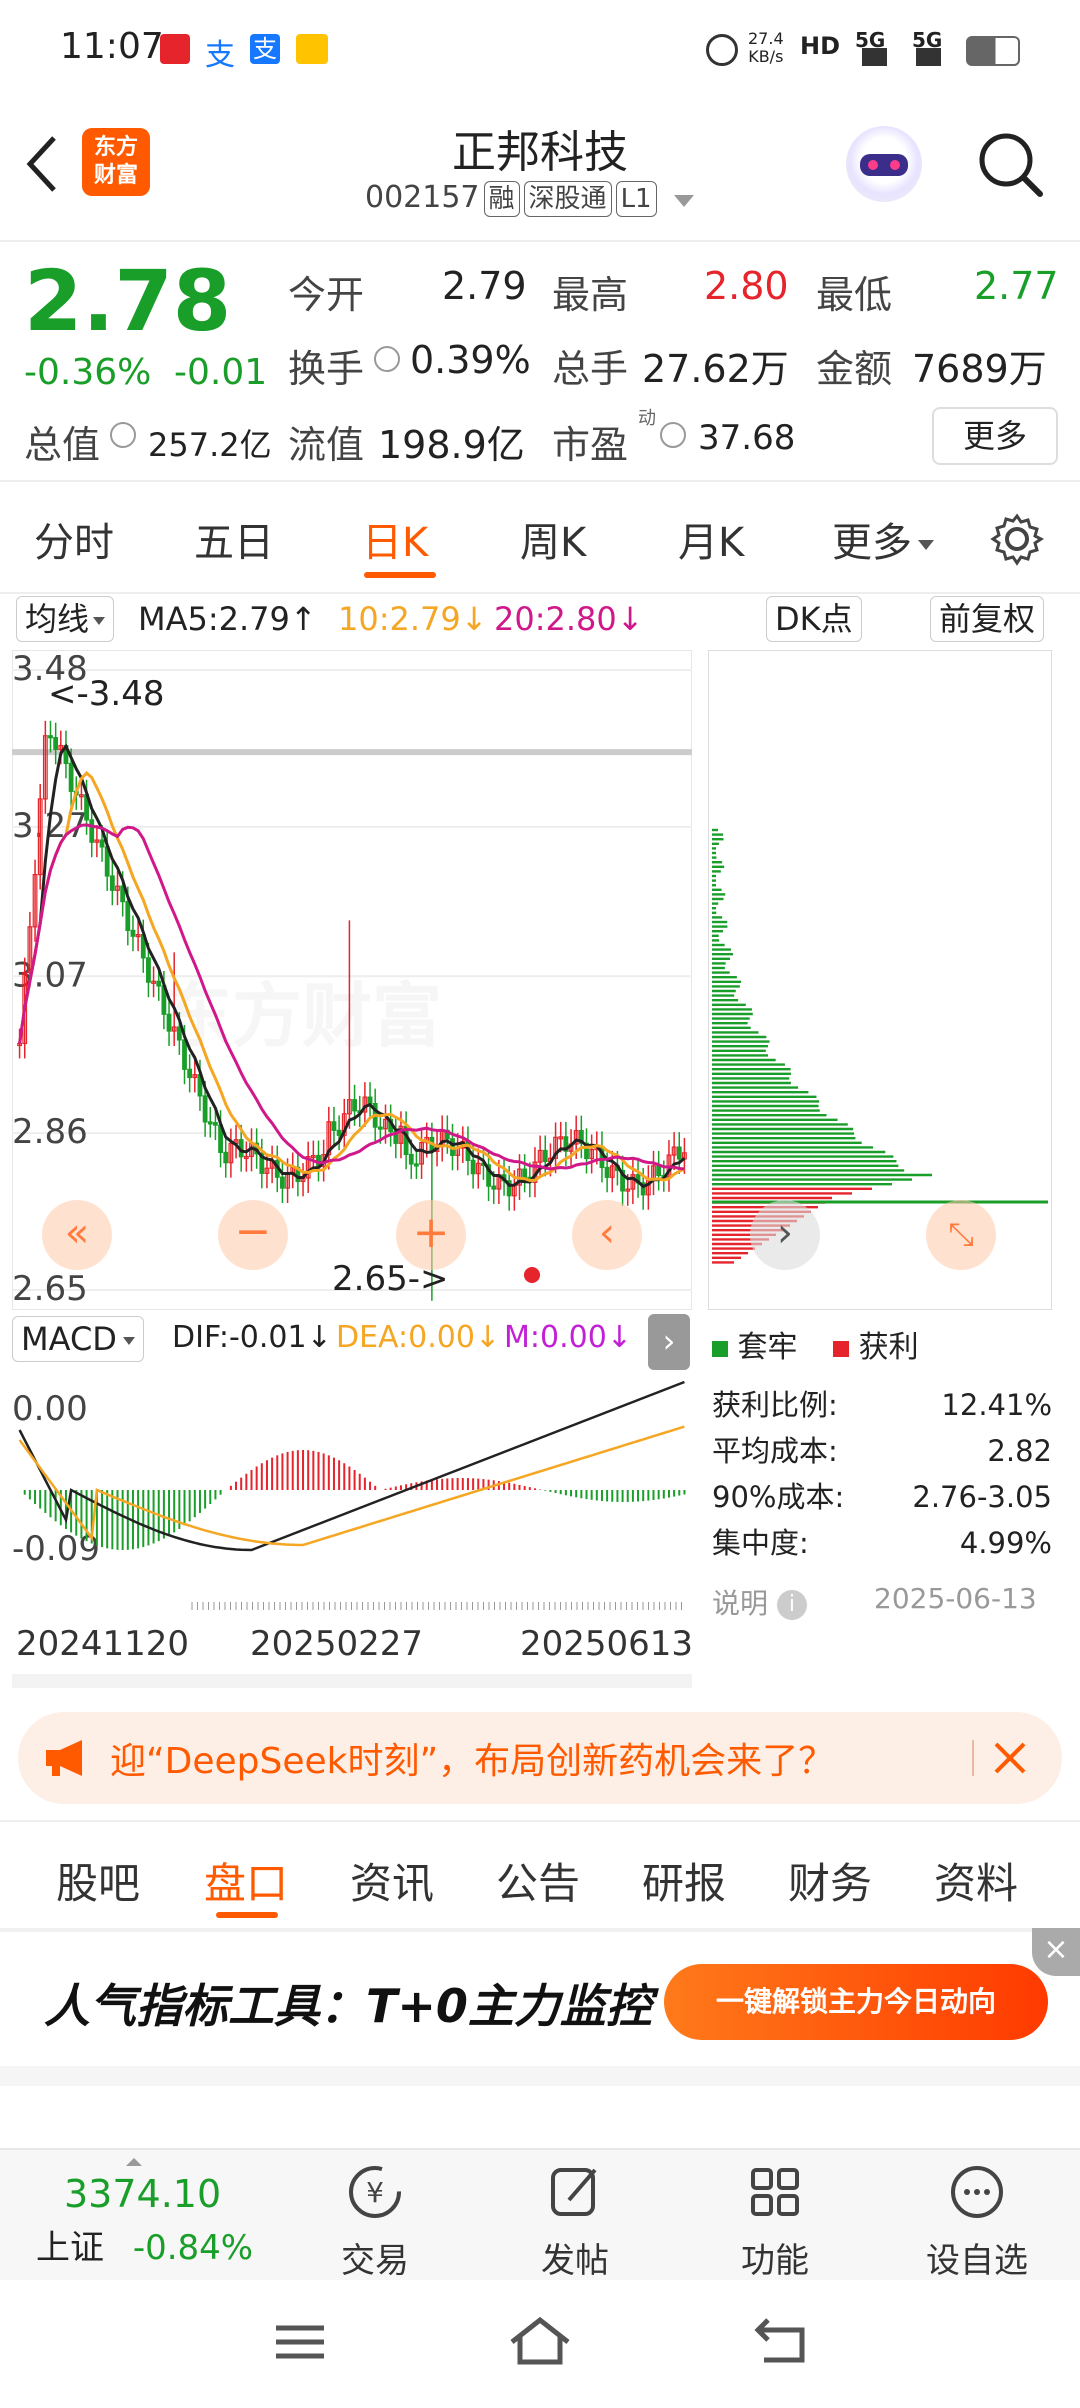 This screenshot has height=2408, width=1080. Describe the element at coordinates (50, 1409) in the screenshot. I see `macd-tick-label: 0.00` at that location.